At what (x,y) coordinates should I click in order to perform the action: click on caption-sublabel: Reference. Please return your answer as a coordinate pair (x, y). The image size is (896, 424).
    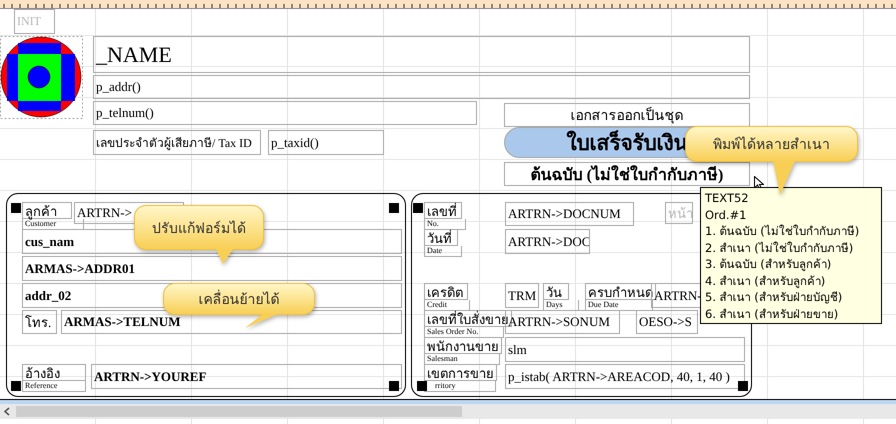
    Looking at the image, I should click on (54, 386).